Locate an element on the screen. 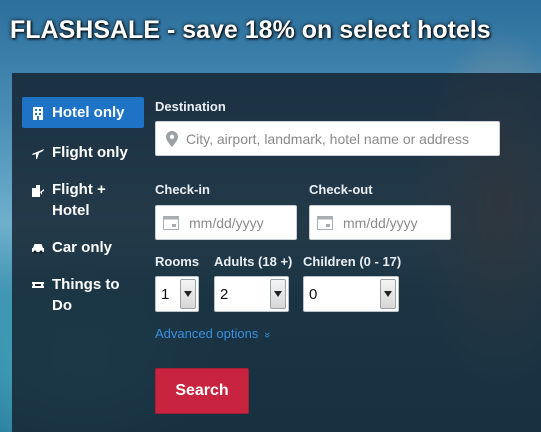 This screenshot has width=541, height=432. nav-item-label: Flight only is located at coordinates (90, 152).